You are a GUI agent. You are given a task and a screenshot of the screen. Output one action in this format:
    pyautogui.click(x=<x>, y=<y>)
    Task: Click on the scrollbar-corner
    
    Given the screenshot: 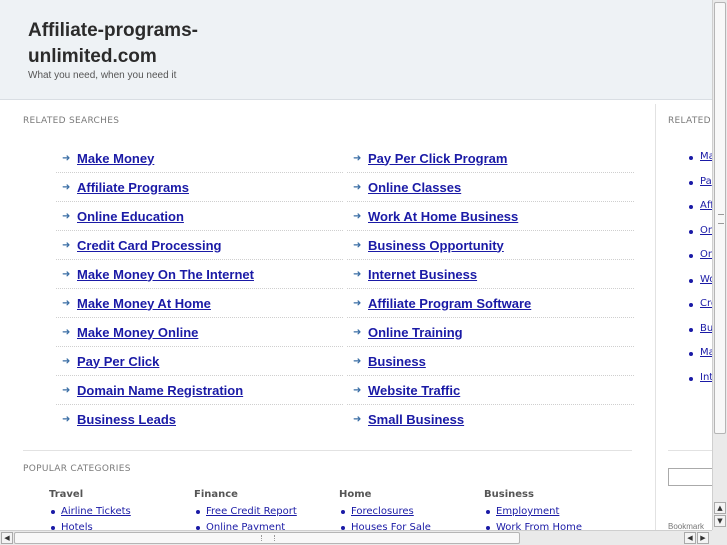 What is the action you would take?
    pyautogui.click(x=719, y=537)
    